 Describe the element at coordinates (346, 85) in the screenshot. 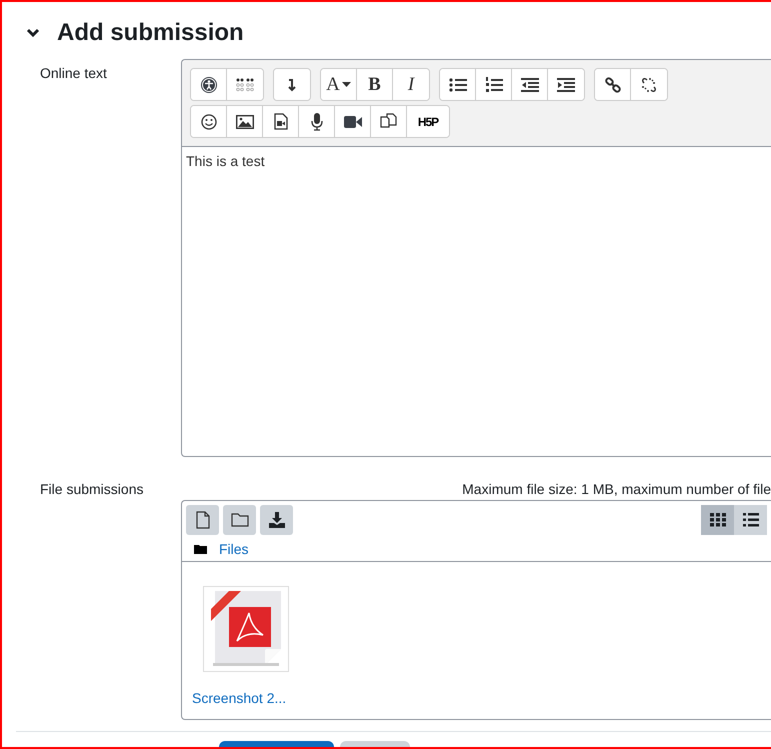

I see `caret-icon` at that location.